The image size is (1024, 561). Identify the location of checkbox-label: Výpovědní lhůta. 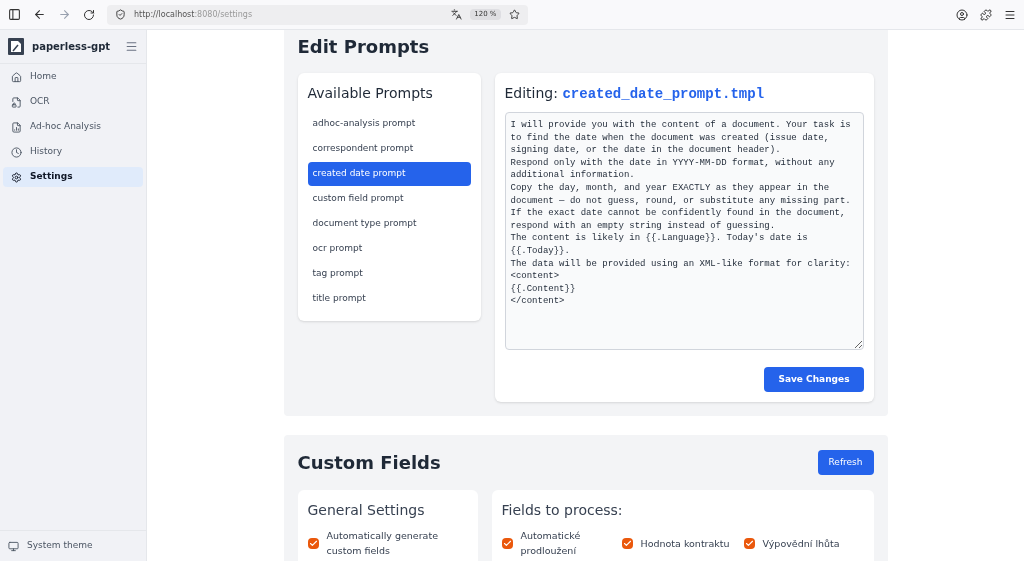
(803, 543).